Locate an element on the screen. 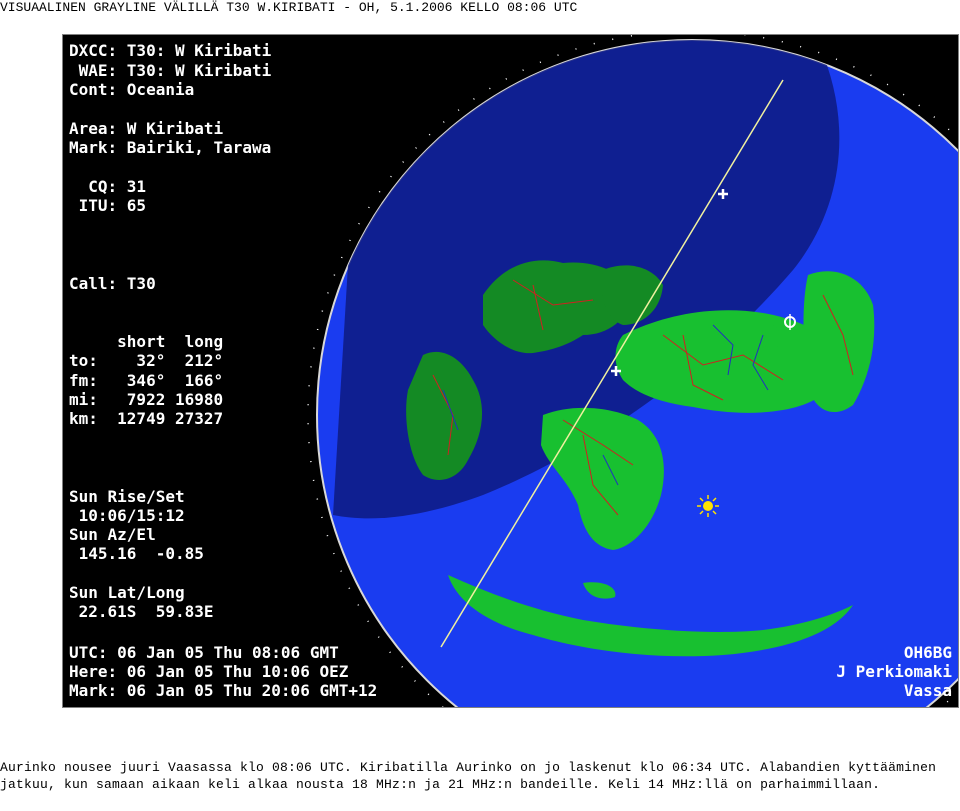 Image resolution: width=960 pixels, height=811 pixels. sun-az-el-value: 145.16 -0.85 is located at coordinates (136, 553).